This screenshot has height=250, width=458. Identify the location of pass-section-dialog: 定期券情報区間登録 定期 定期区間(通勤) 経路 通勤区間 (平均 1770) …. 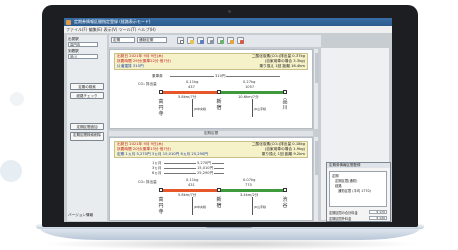
(358, 192).